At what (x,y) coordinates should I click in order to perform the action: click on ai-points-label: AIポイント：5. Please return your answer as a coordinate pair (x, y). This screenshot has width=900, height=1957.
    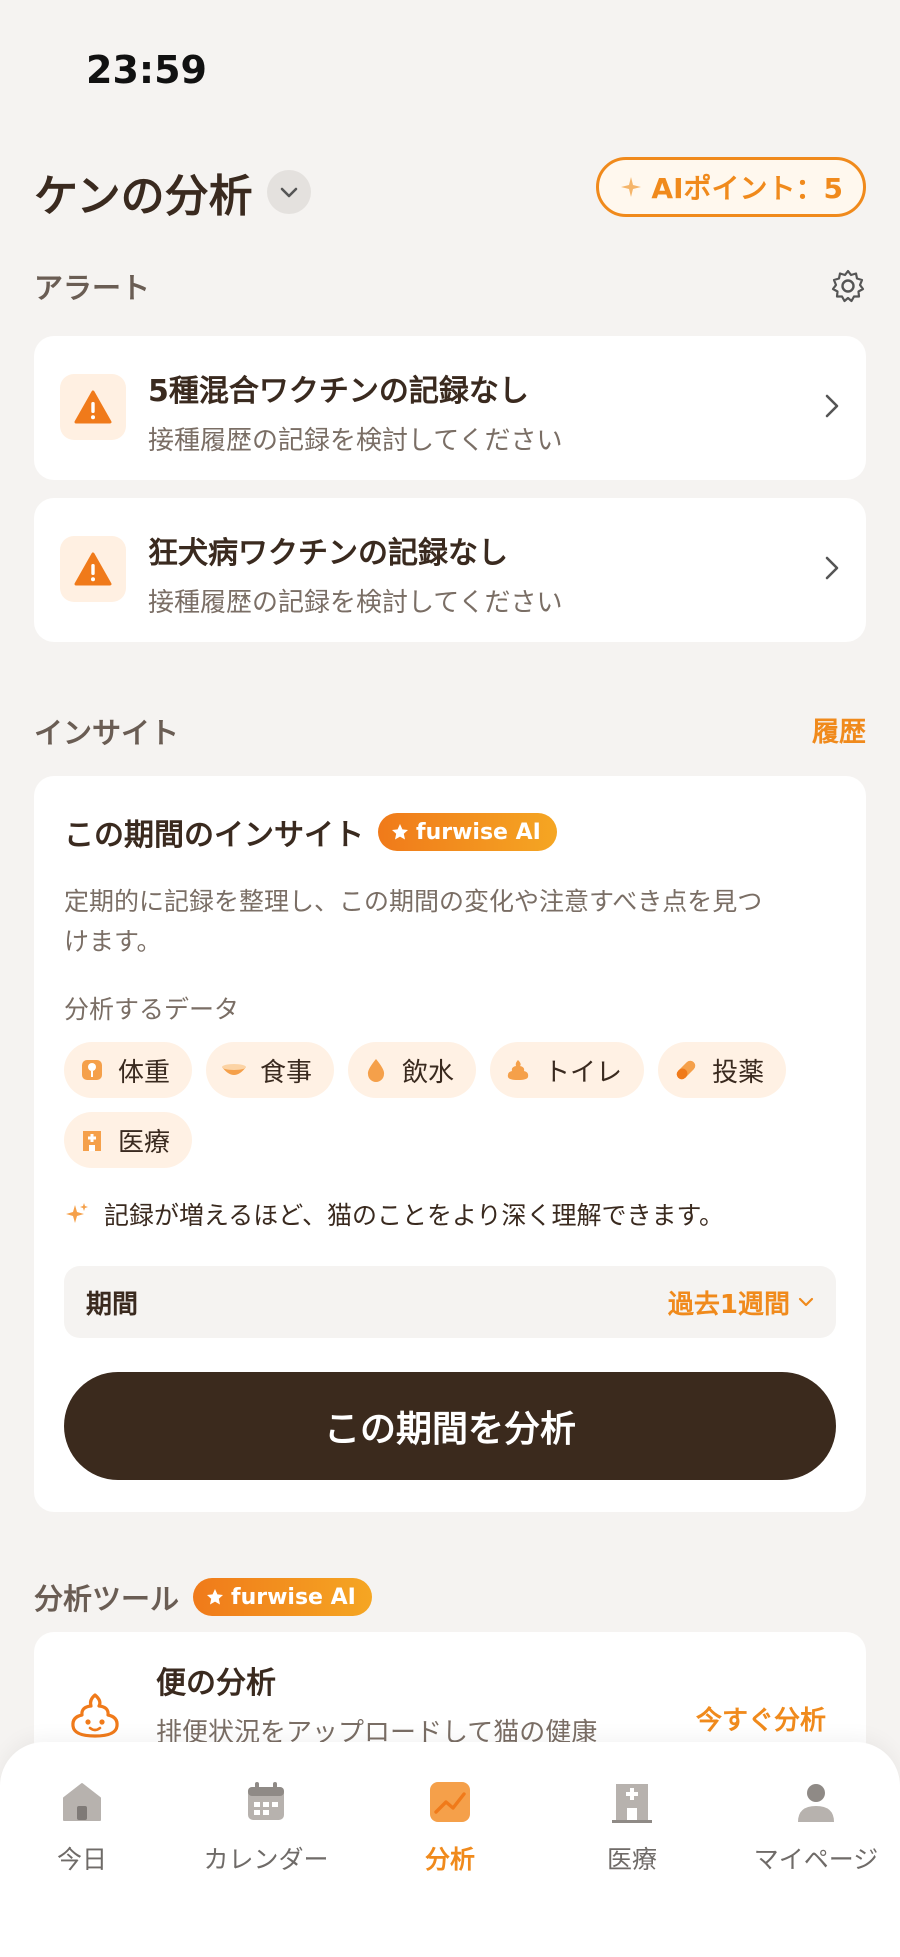
    Looking at the image, I should click on (747, 188).